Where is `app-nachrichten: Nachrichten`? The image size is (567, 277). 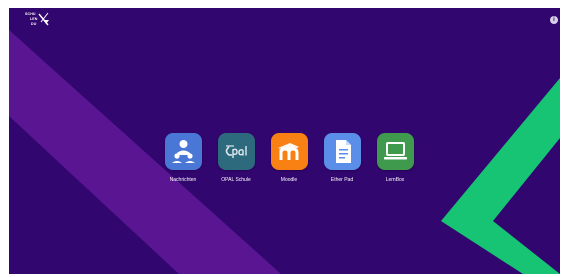
app-nachrichten: Nachrichten is located at coordinates (183, 158).